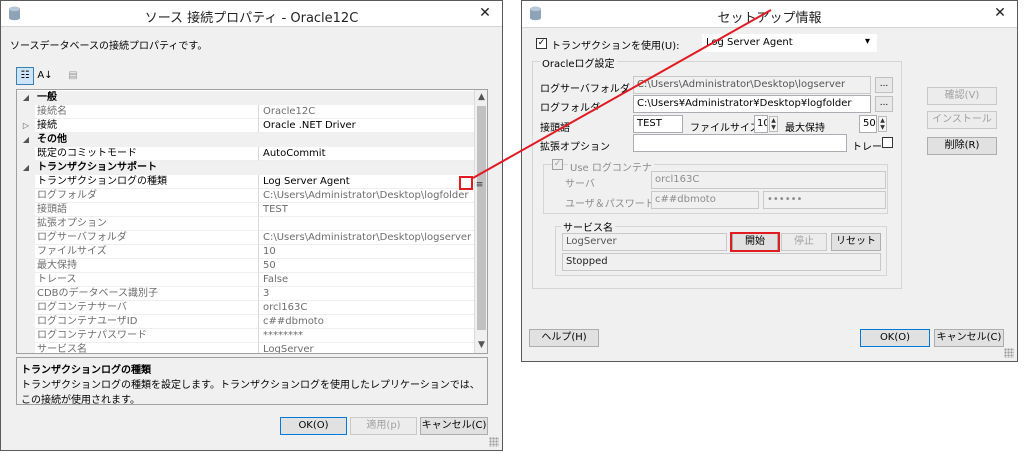 Image resolution: width=1024 pixels, height=453 pixels. Describe the element at coordinates (383, 426) in the screenshot. I see `apply-button: 適用(p)` at that location.